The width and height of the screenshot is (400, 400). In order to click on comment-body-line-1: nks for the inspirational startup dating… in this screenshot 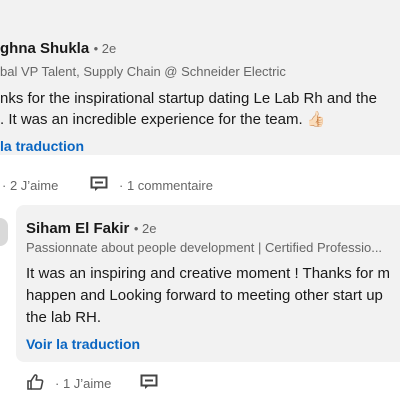, I will do `click(188, 98)`.